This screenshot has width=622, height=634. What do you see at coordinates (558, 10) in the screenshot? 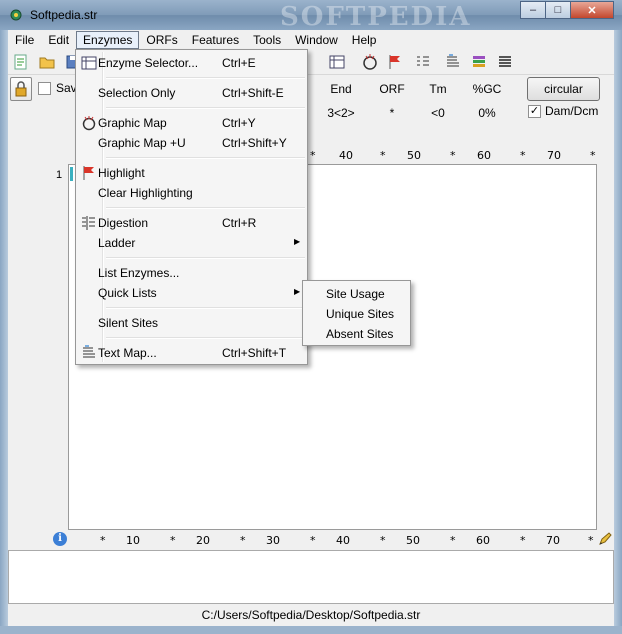
I see `maximize-button: □` at bounding box center [558, 10].